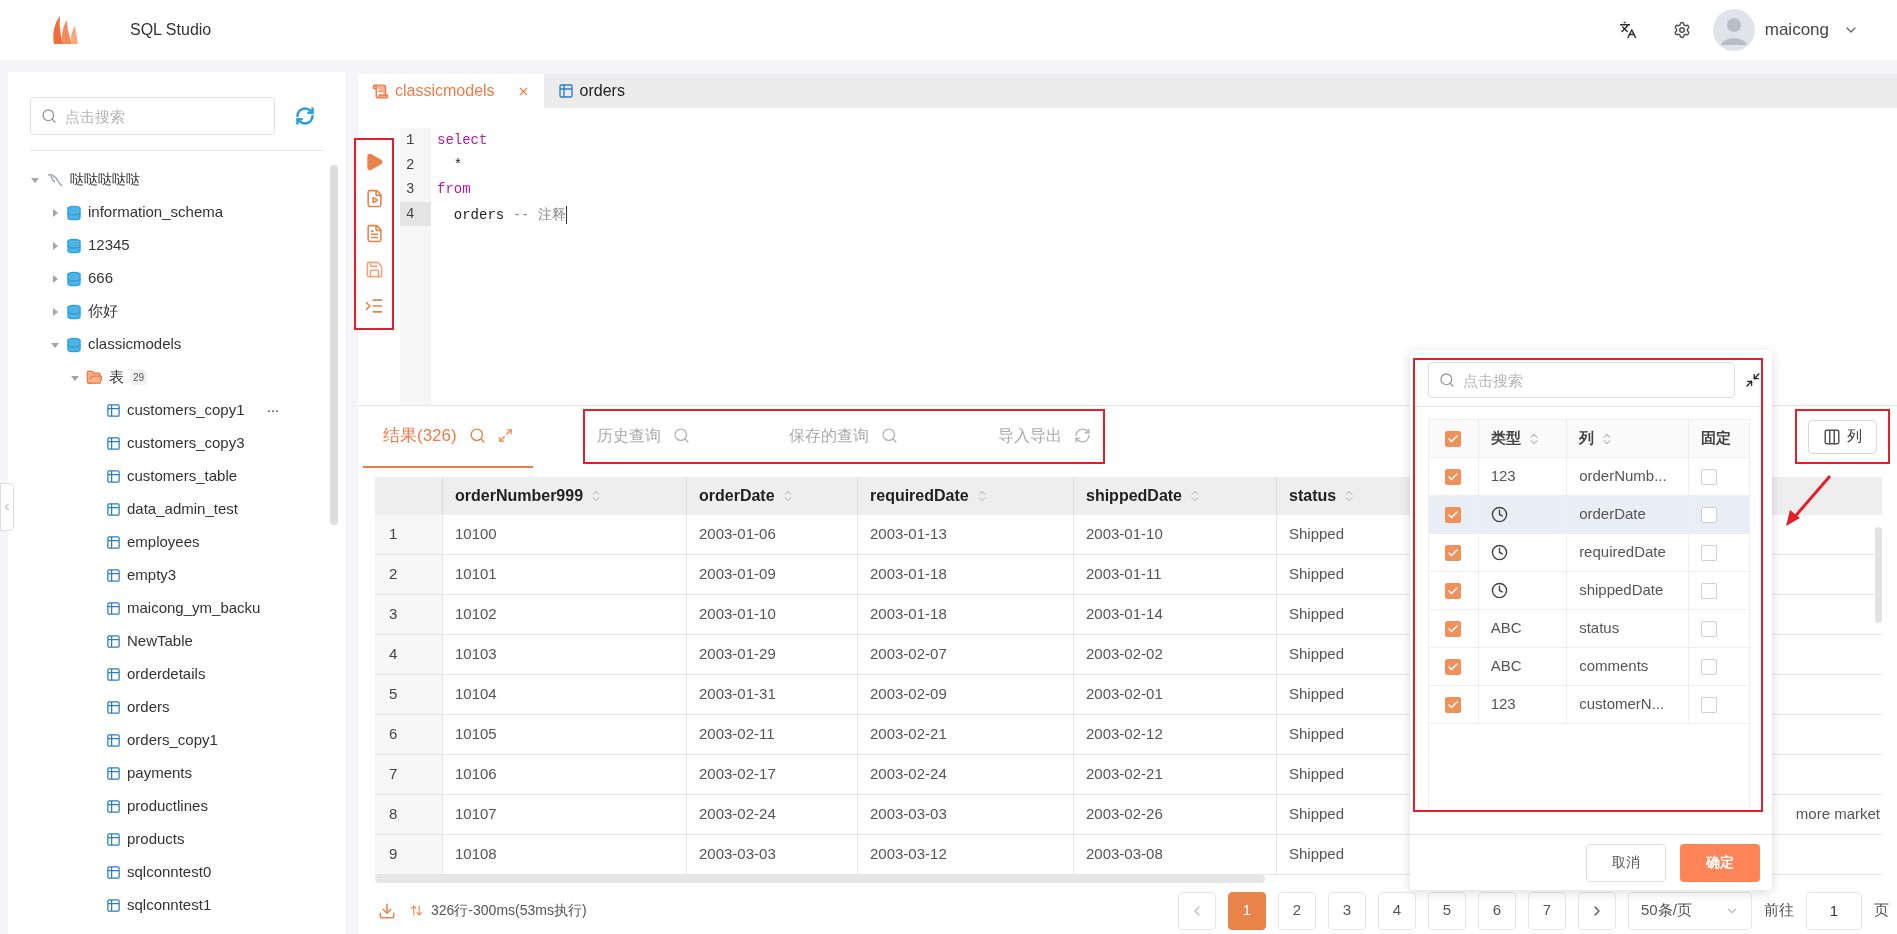 Image resolution: width=1897 pixels, height=934 pixels. I want to click on row-number: 9, so click(408, 854).